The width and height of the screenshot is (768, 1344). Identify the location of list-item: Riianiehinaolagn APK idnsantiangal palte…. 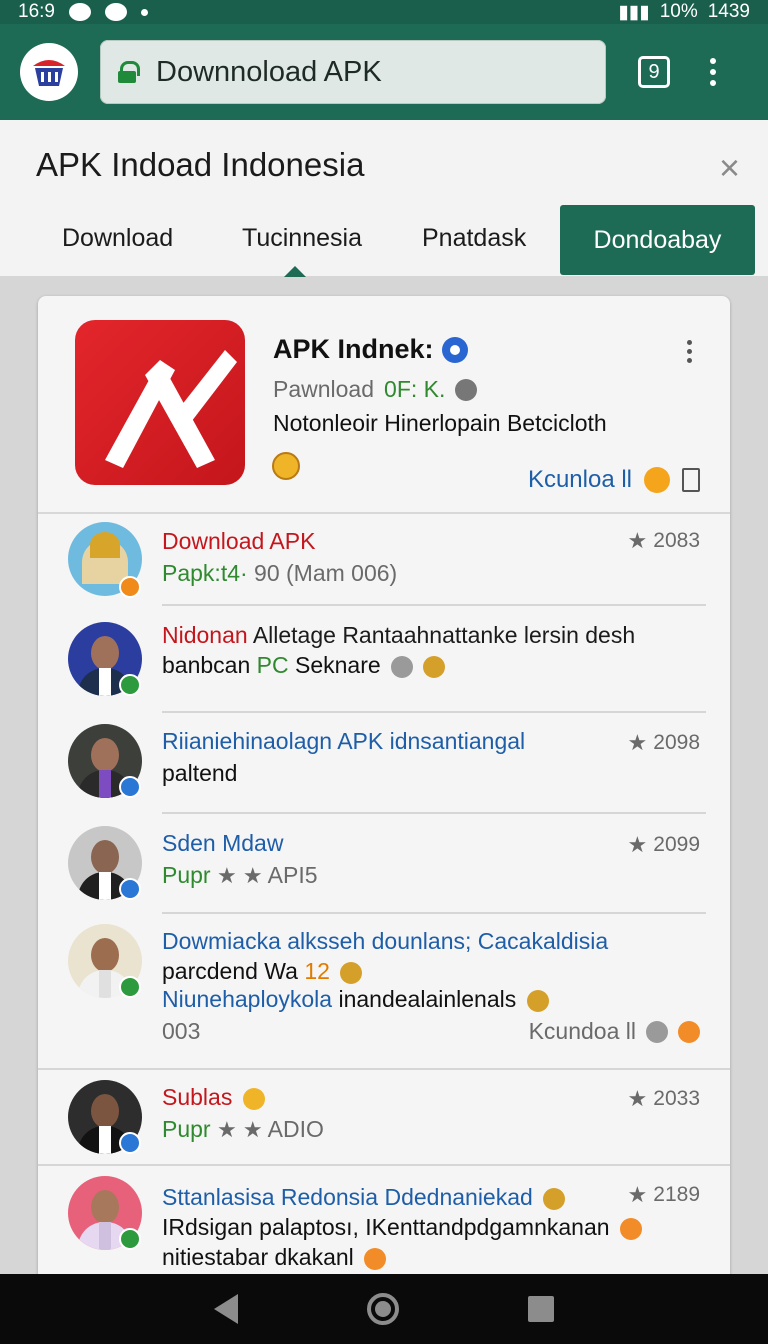
(384, 769).